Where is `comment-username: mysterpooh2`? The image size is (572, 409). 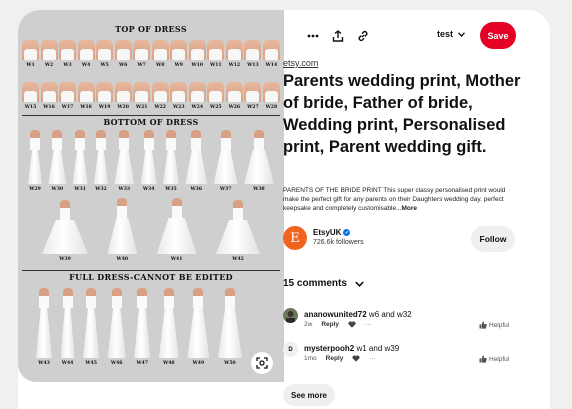 comment-username: mysterpooh2 is located at coordinates (329, 348).